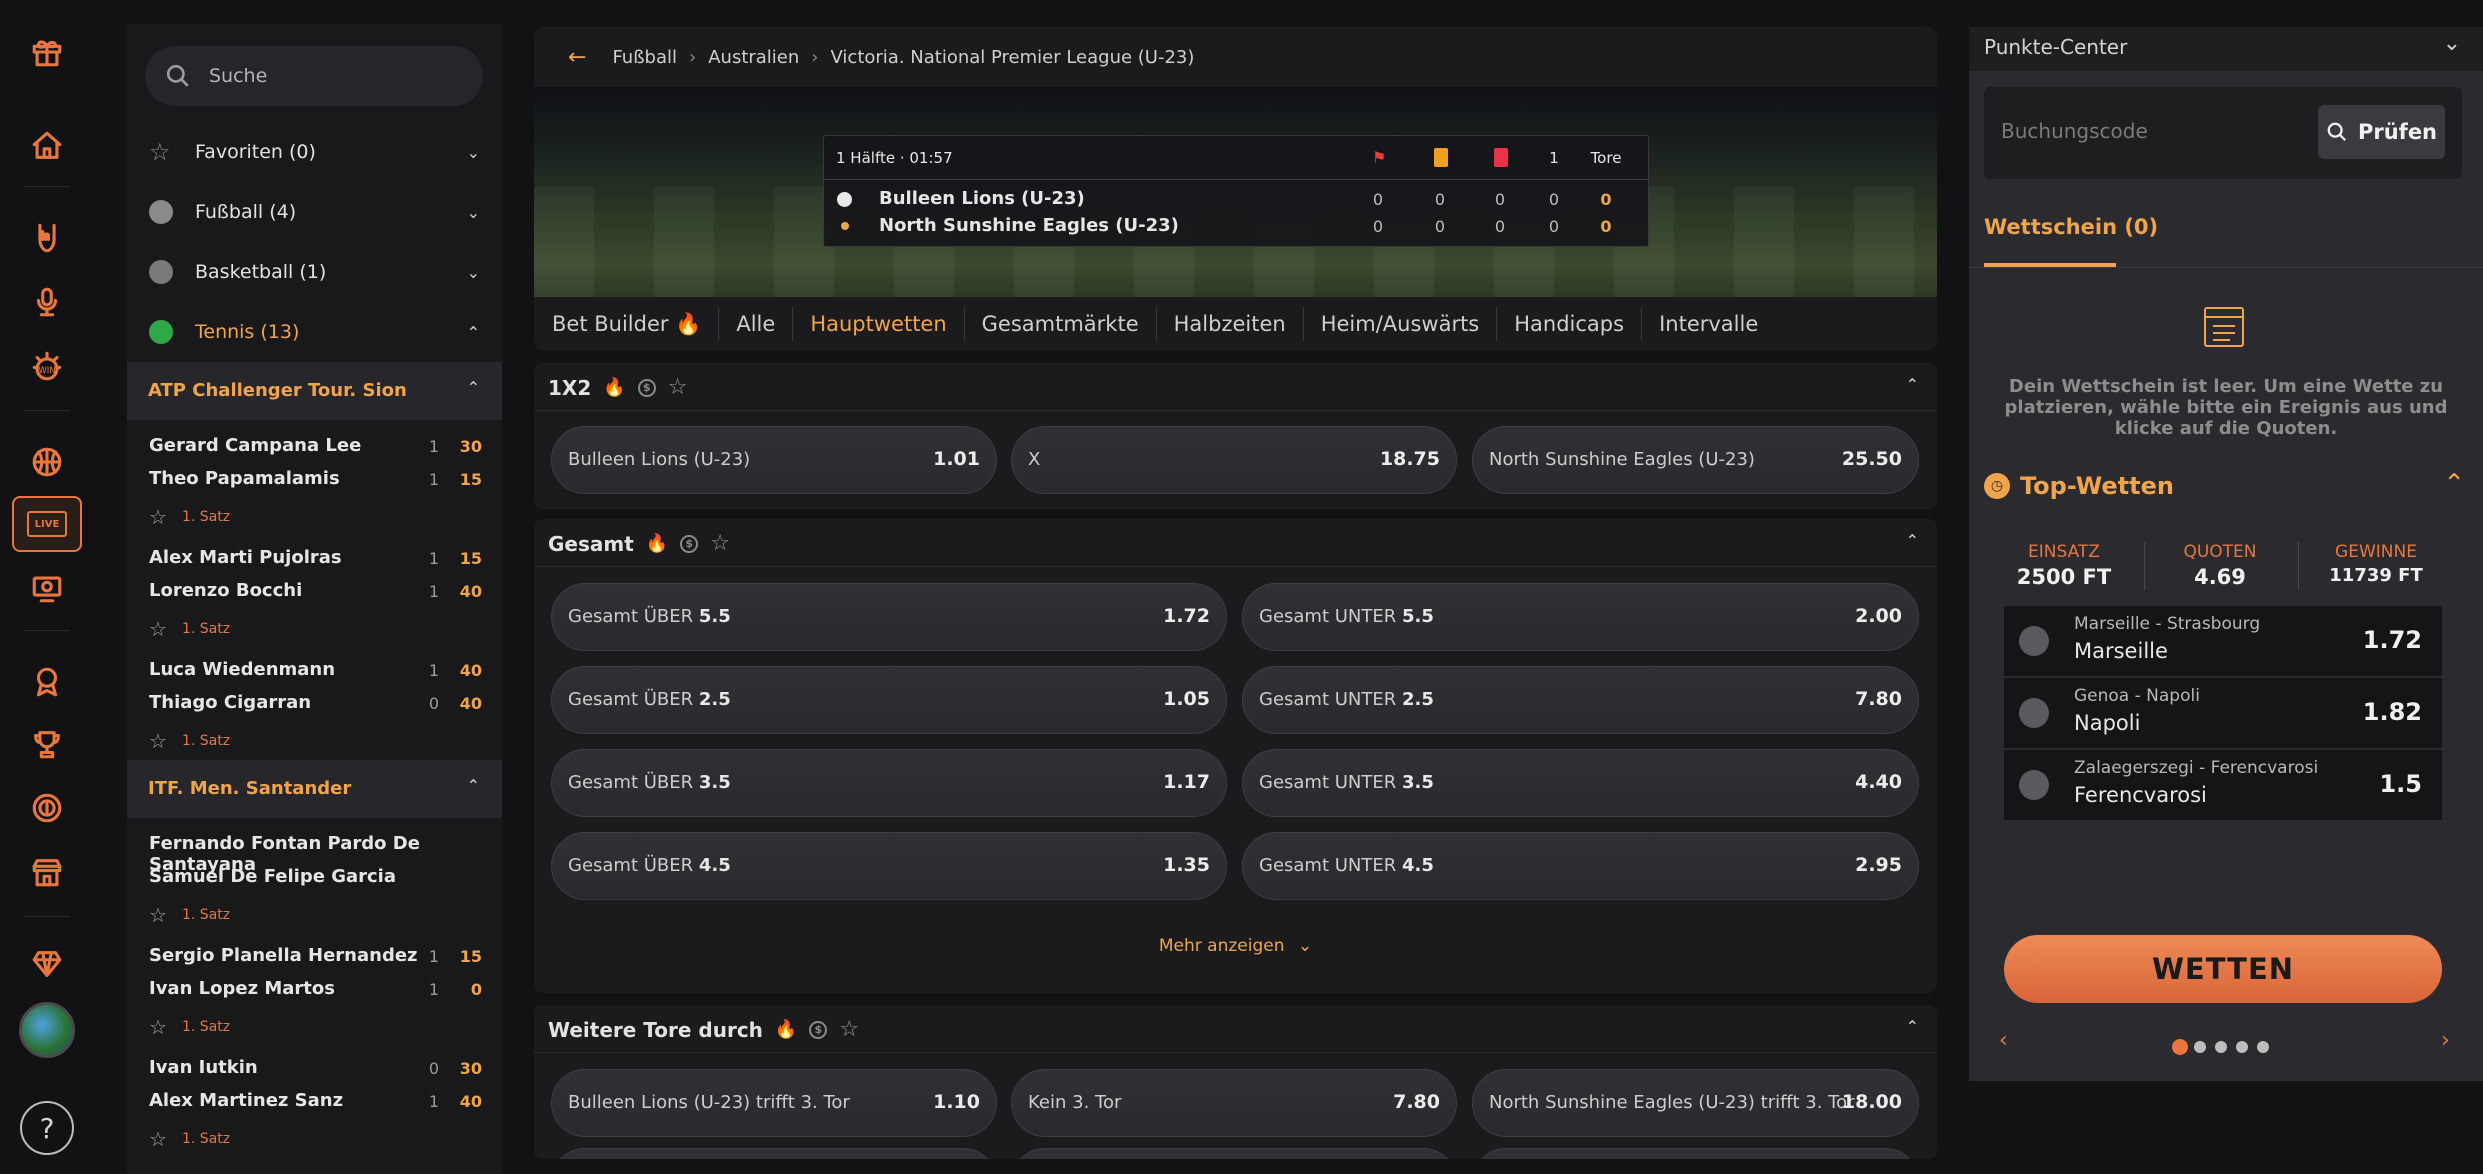  I want to click on coin-icon, so click(47, 808).